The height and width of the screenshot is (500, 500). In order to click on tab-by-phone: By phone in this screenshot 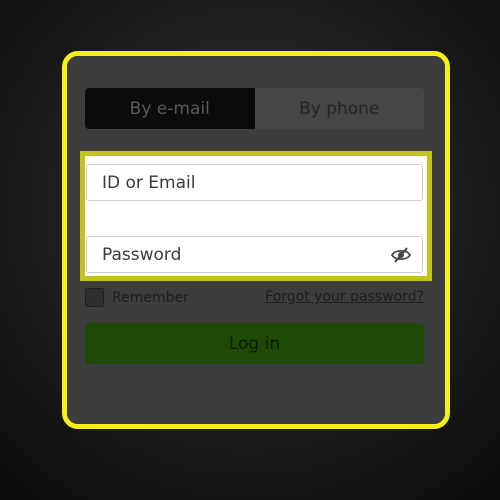, I will do `click(339, 108)`.